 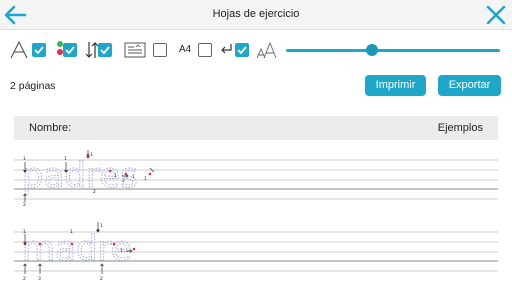 What do you see at coordinates (39, 50) in the screenshot?
I see `font-checkbox` at bounding box center [39, 50].